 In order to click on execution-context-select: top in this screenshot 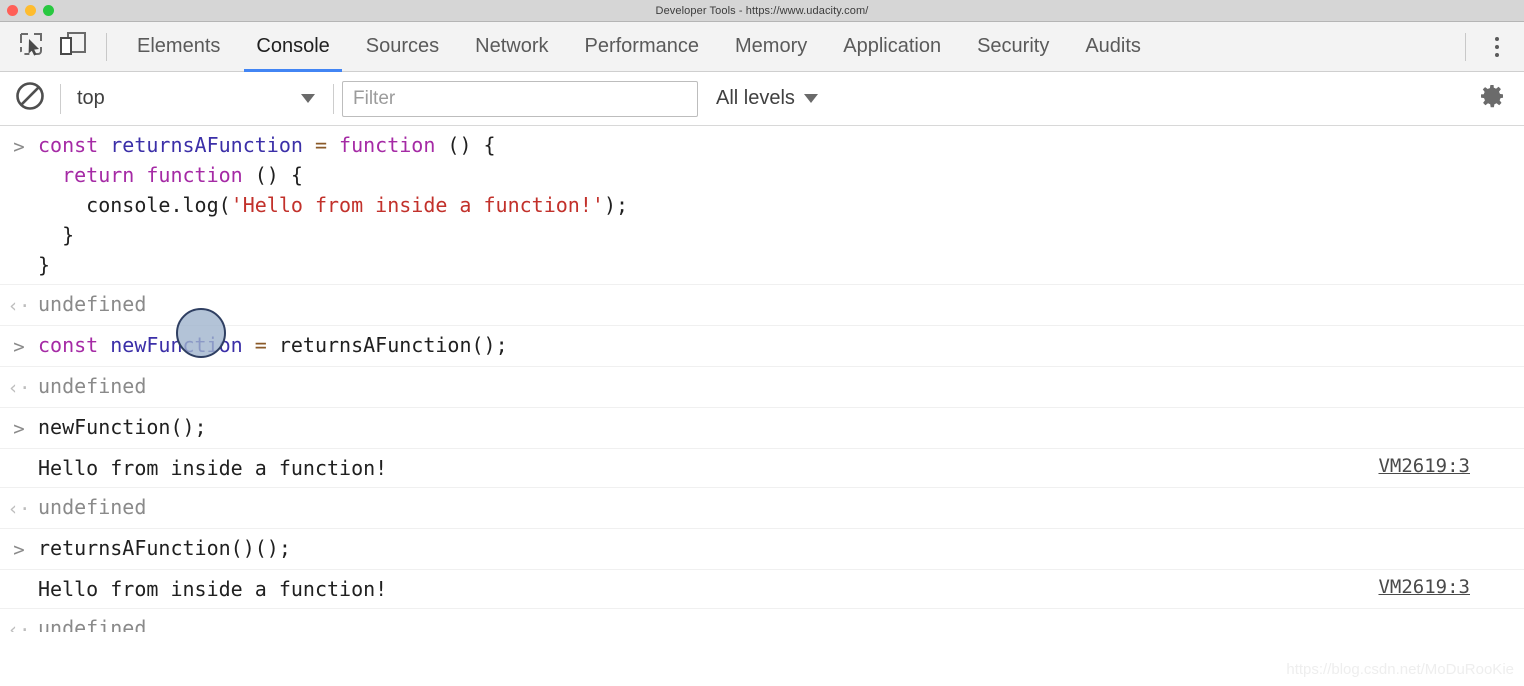, I will do `click(197, 99)`.